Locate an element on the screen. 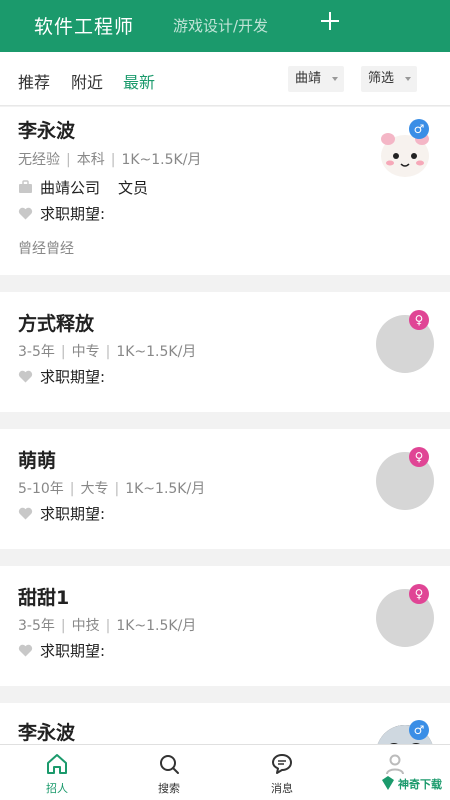 The height and width of the screenshot is (800, 450). experience: 5-10年 is located at coordinates (41, 489).